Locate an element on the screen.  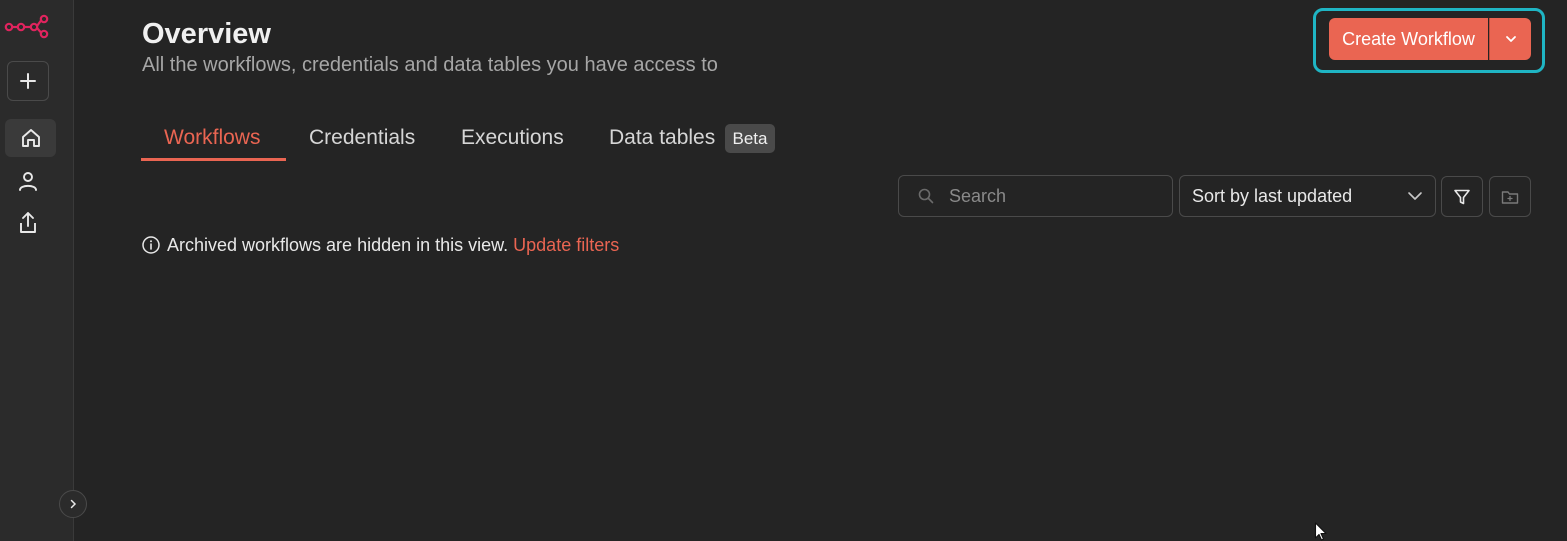
tab-data-tables: Data tables is located at coordinates (662, 144).